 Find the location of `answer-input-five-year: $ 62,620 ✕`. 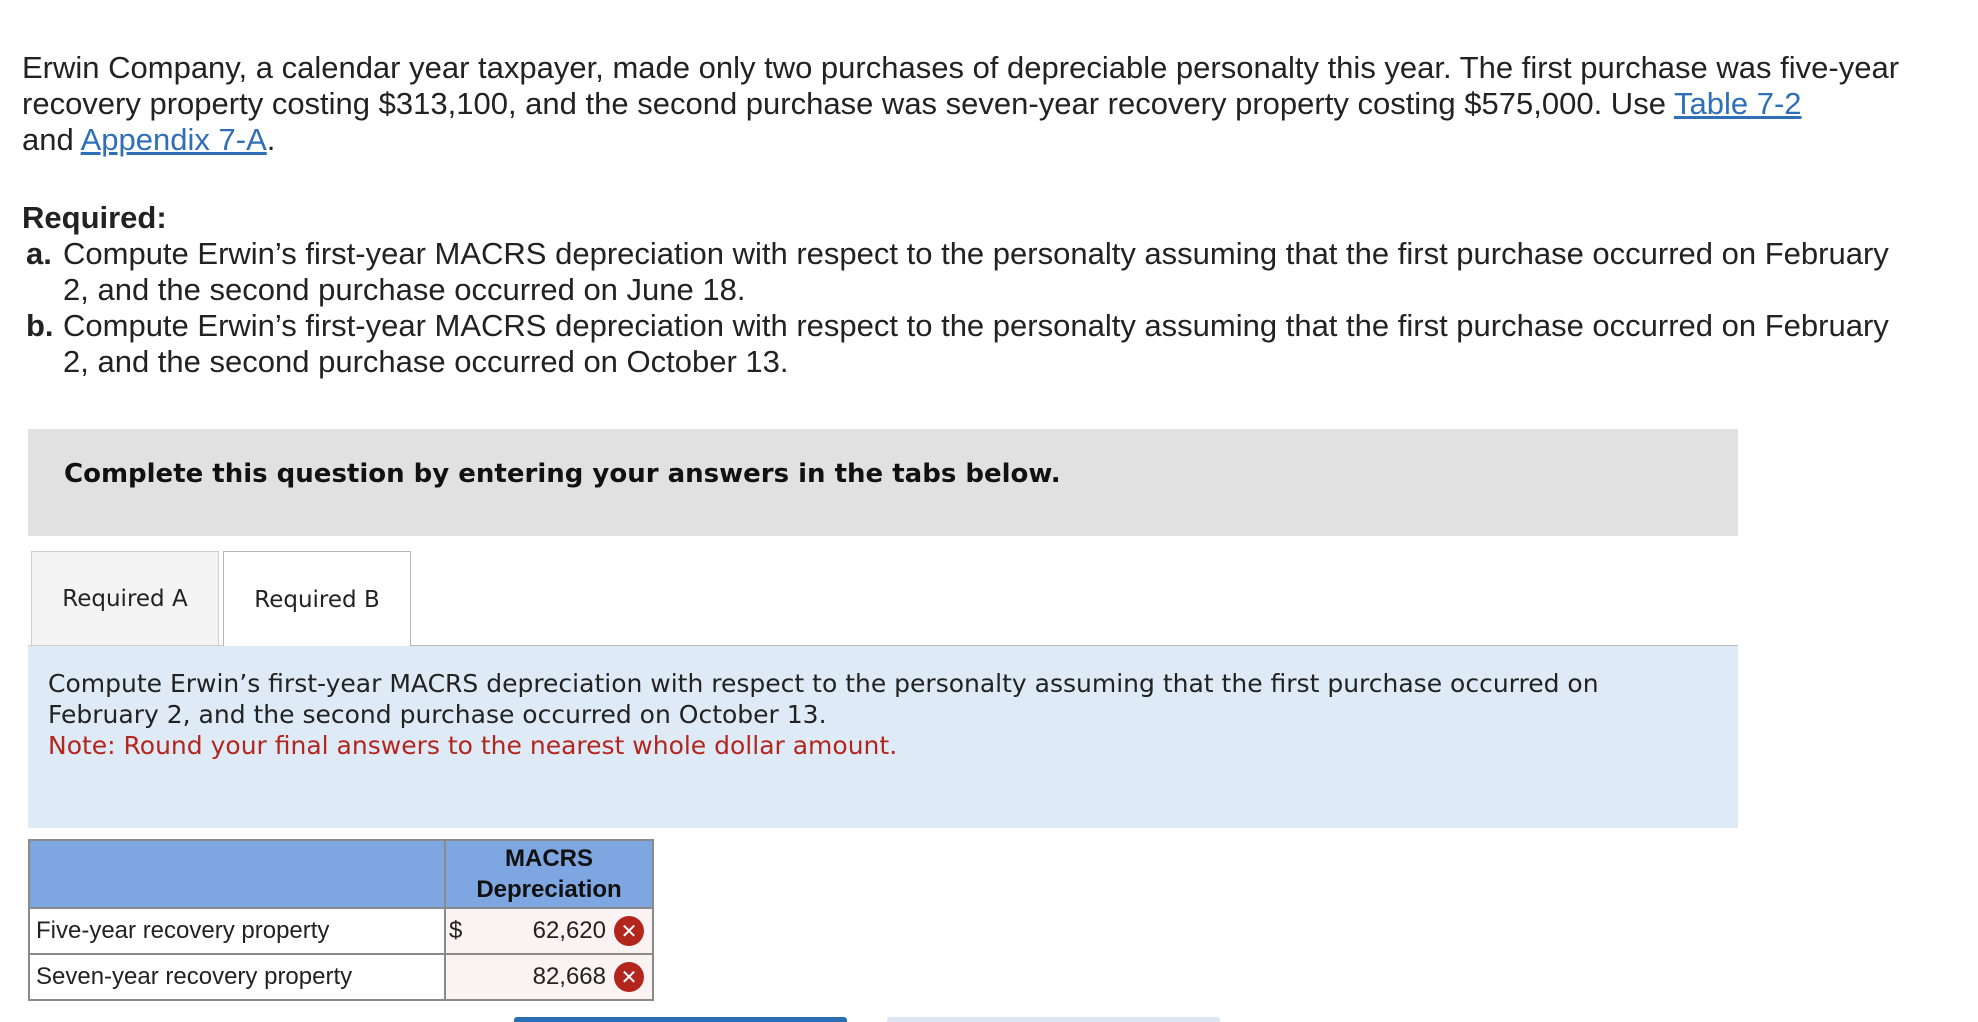

answer-input-five-year: $ 62,620 ✕ is located at coordinates (549, 931).